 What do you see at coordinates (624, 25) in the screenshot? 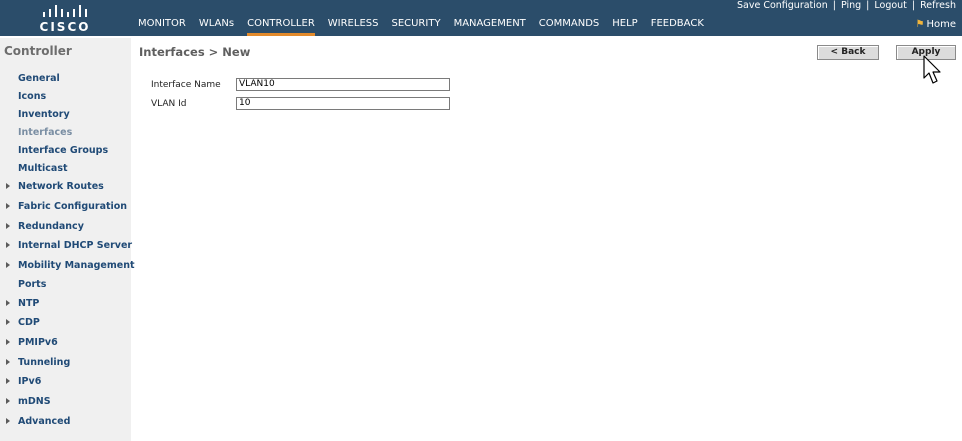
I see `nav-help: HELP` at bounding box center [624, 25].